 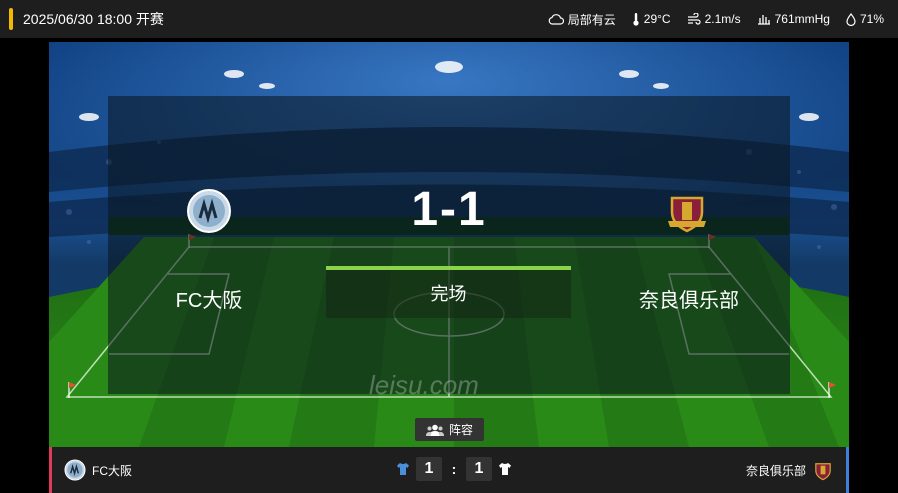 What do you see at coordinates (460, 430) in the screenshot?
I see `lineup-button-label: 阵容` at bounding box center [460, 430].